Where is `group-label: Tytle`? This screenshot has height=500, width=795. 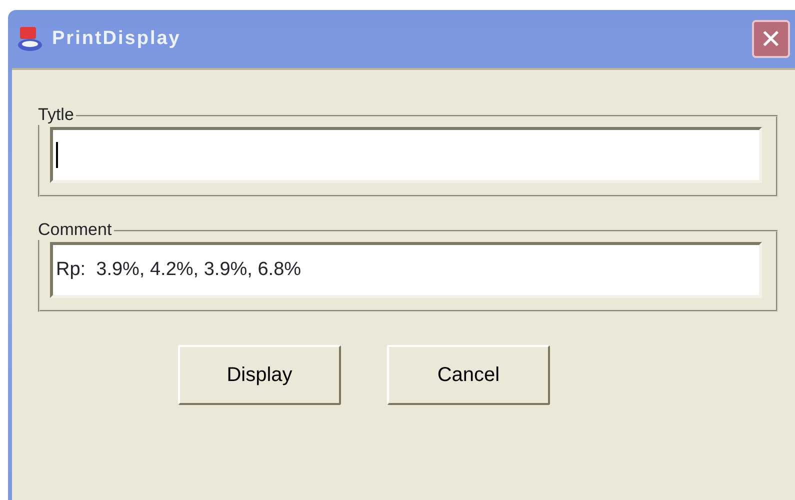 group-label: Tytle is located at coordinates (57, 115).